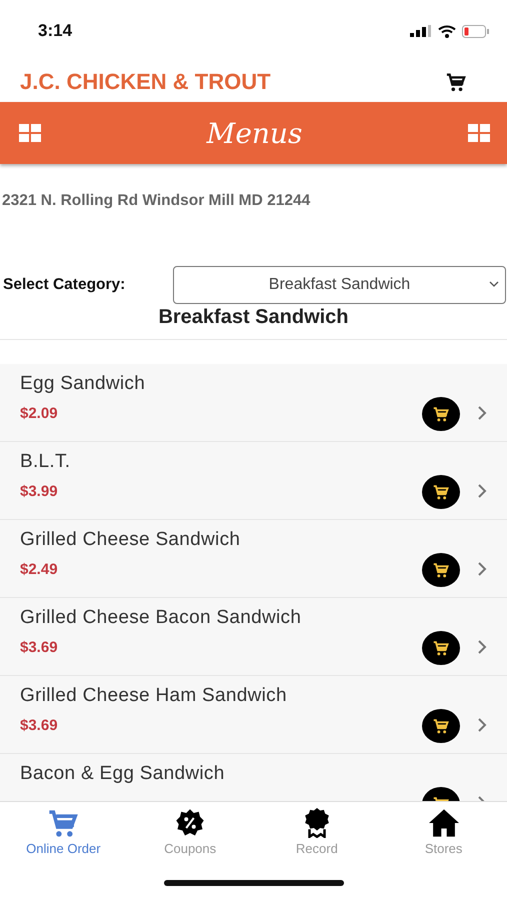  What do you see at coordinates (64, 285) in the screenshot?
I see `category-label: Select Category:` at bounding box center [64, 285].